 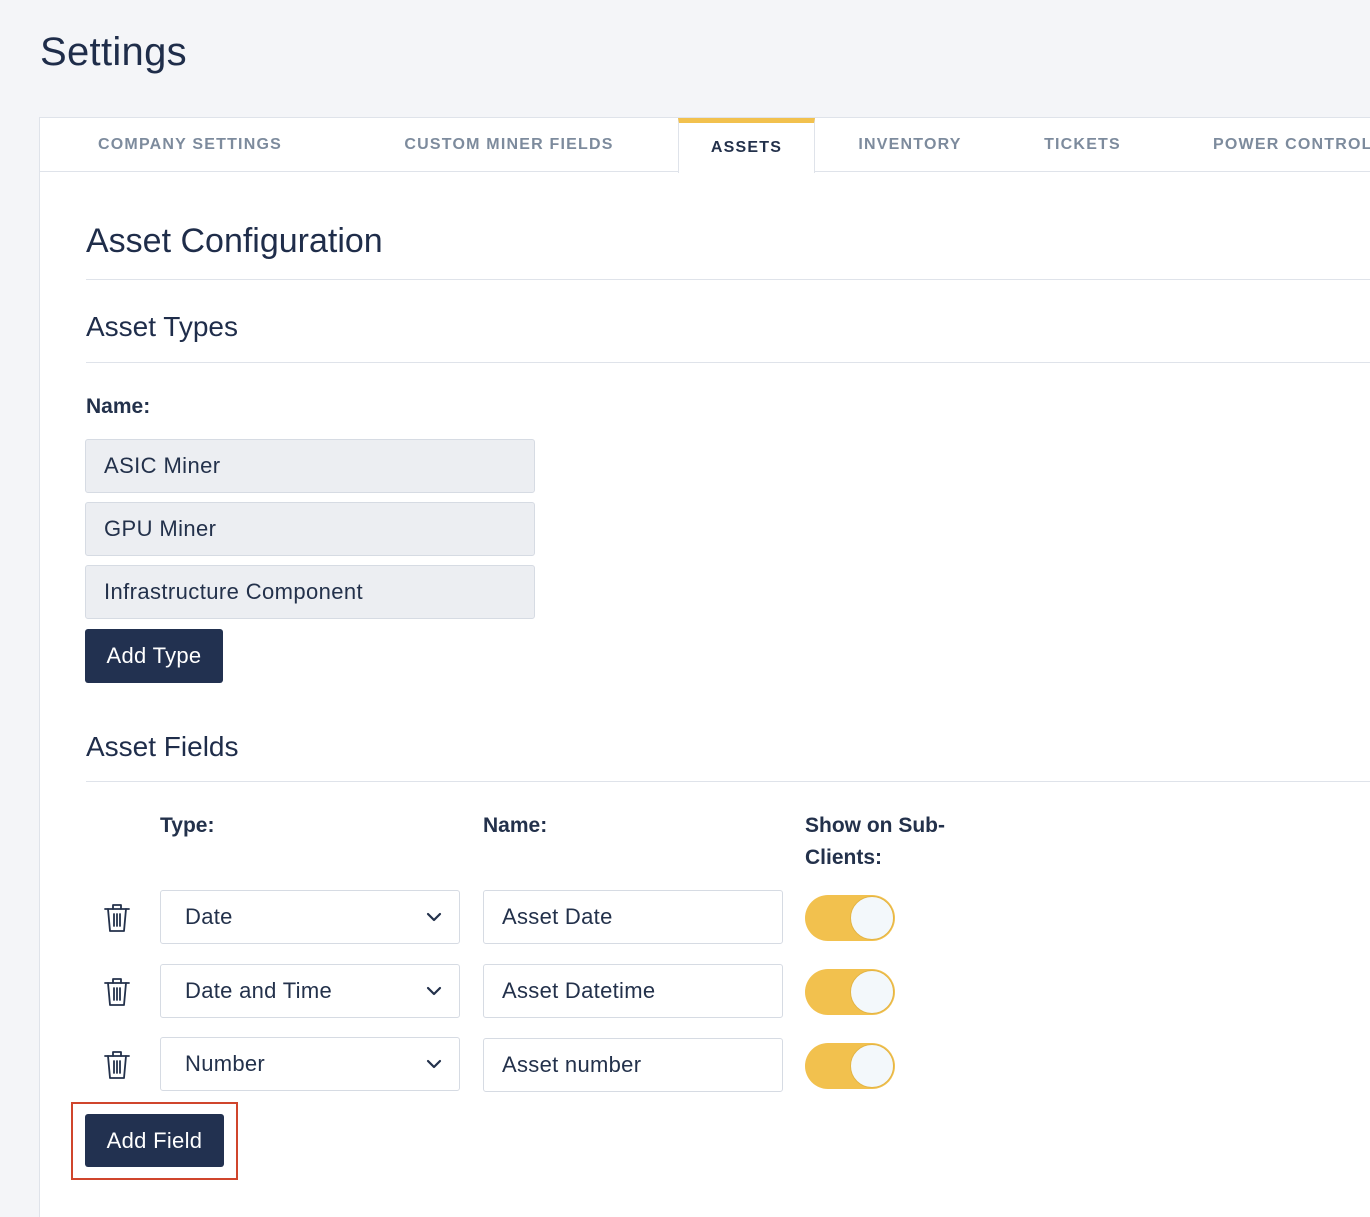 I want to click on asset-type-name-label: Name:, so click(x=118, y=406).